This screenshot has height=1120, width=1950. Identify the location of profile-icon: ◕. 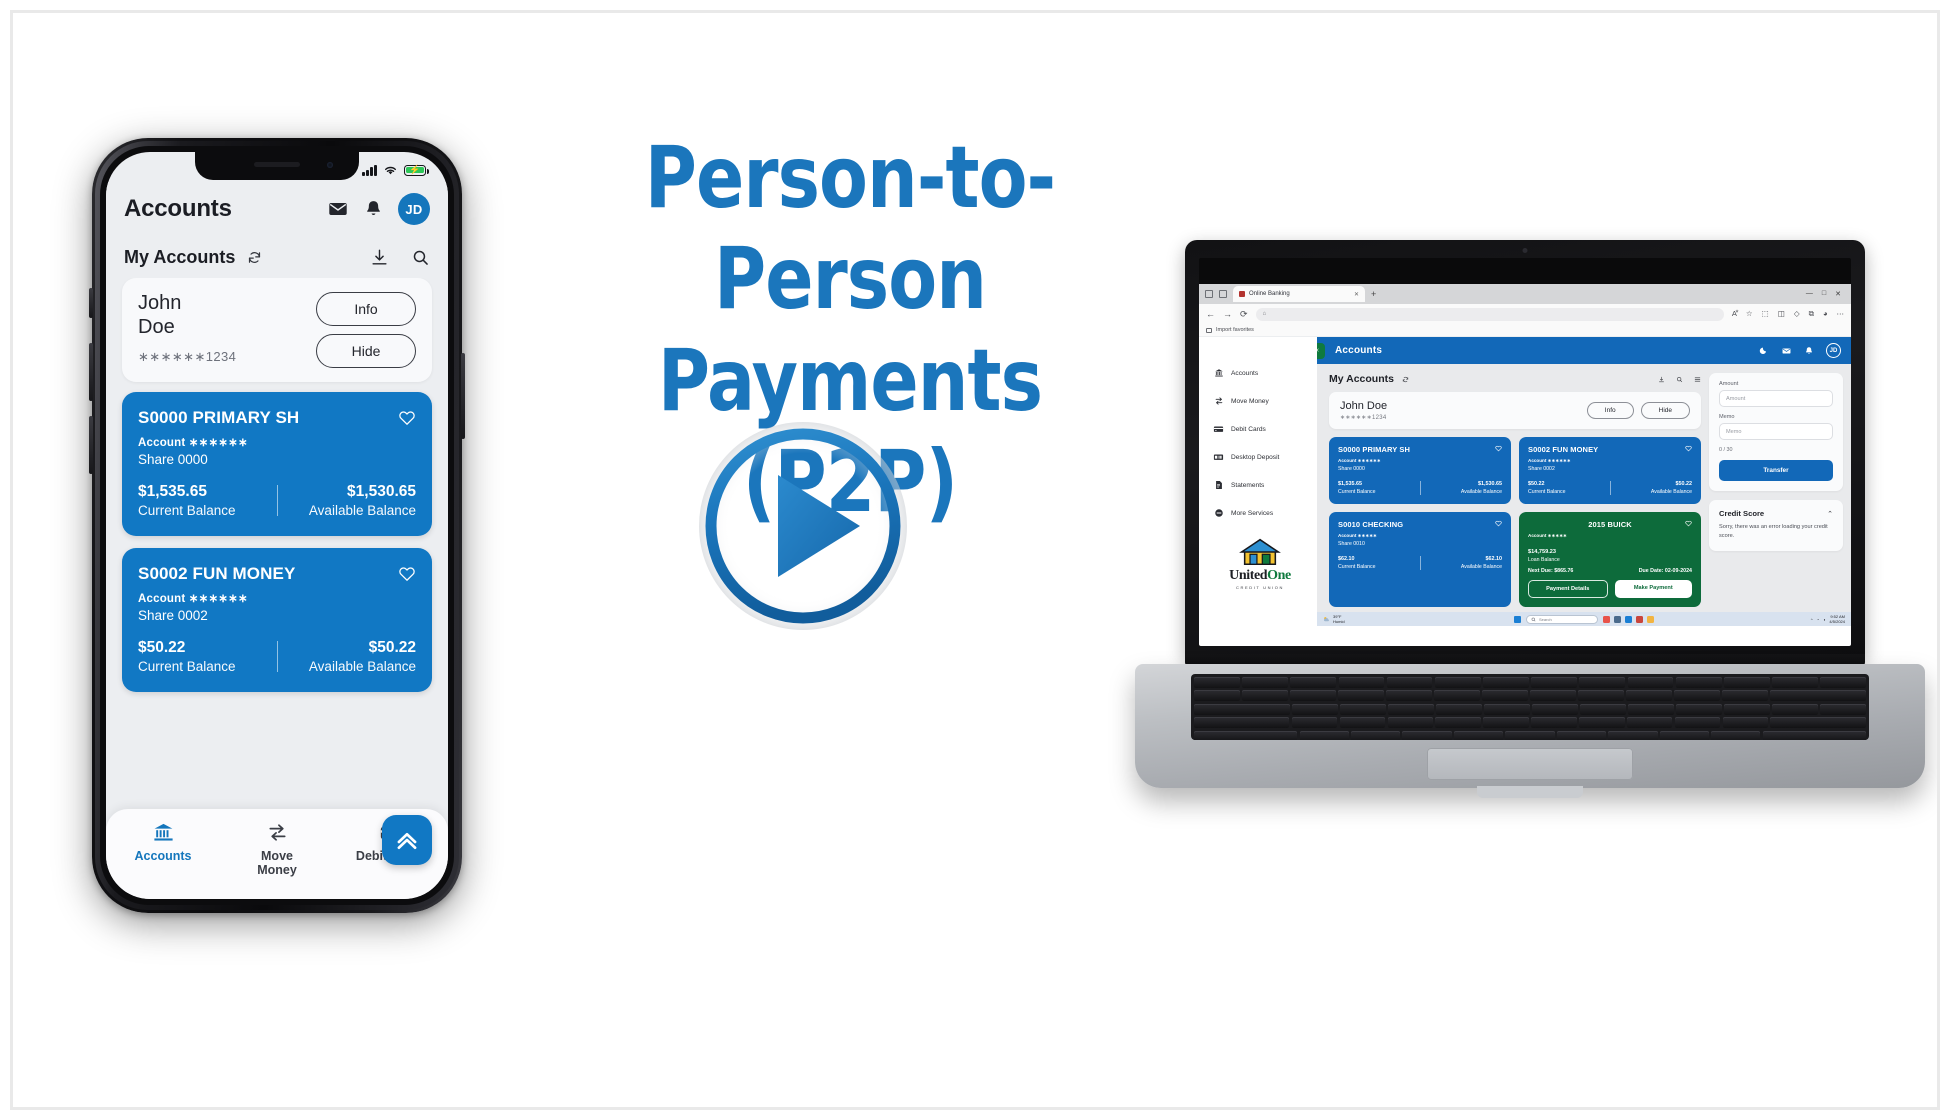
(1825, 314).